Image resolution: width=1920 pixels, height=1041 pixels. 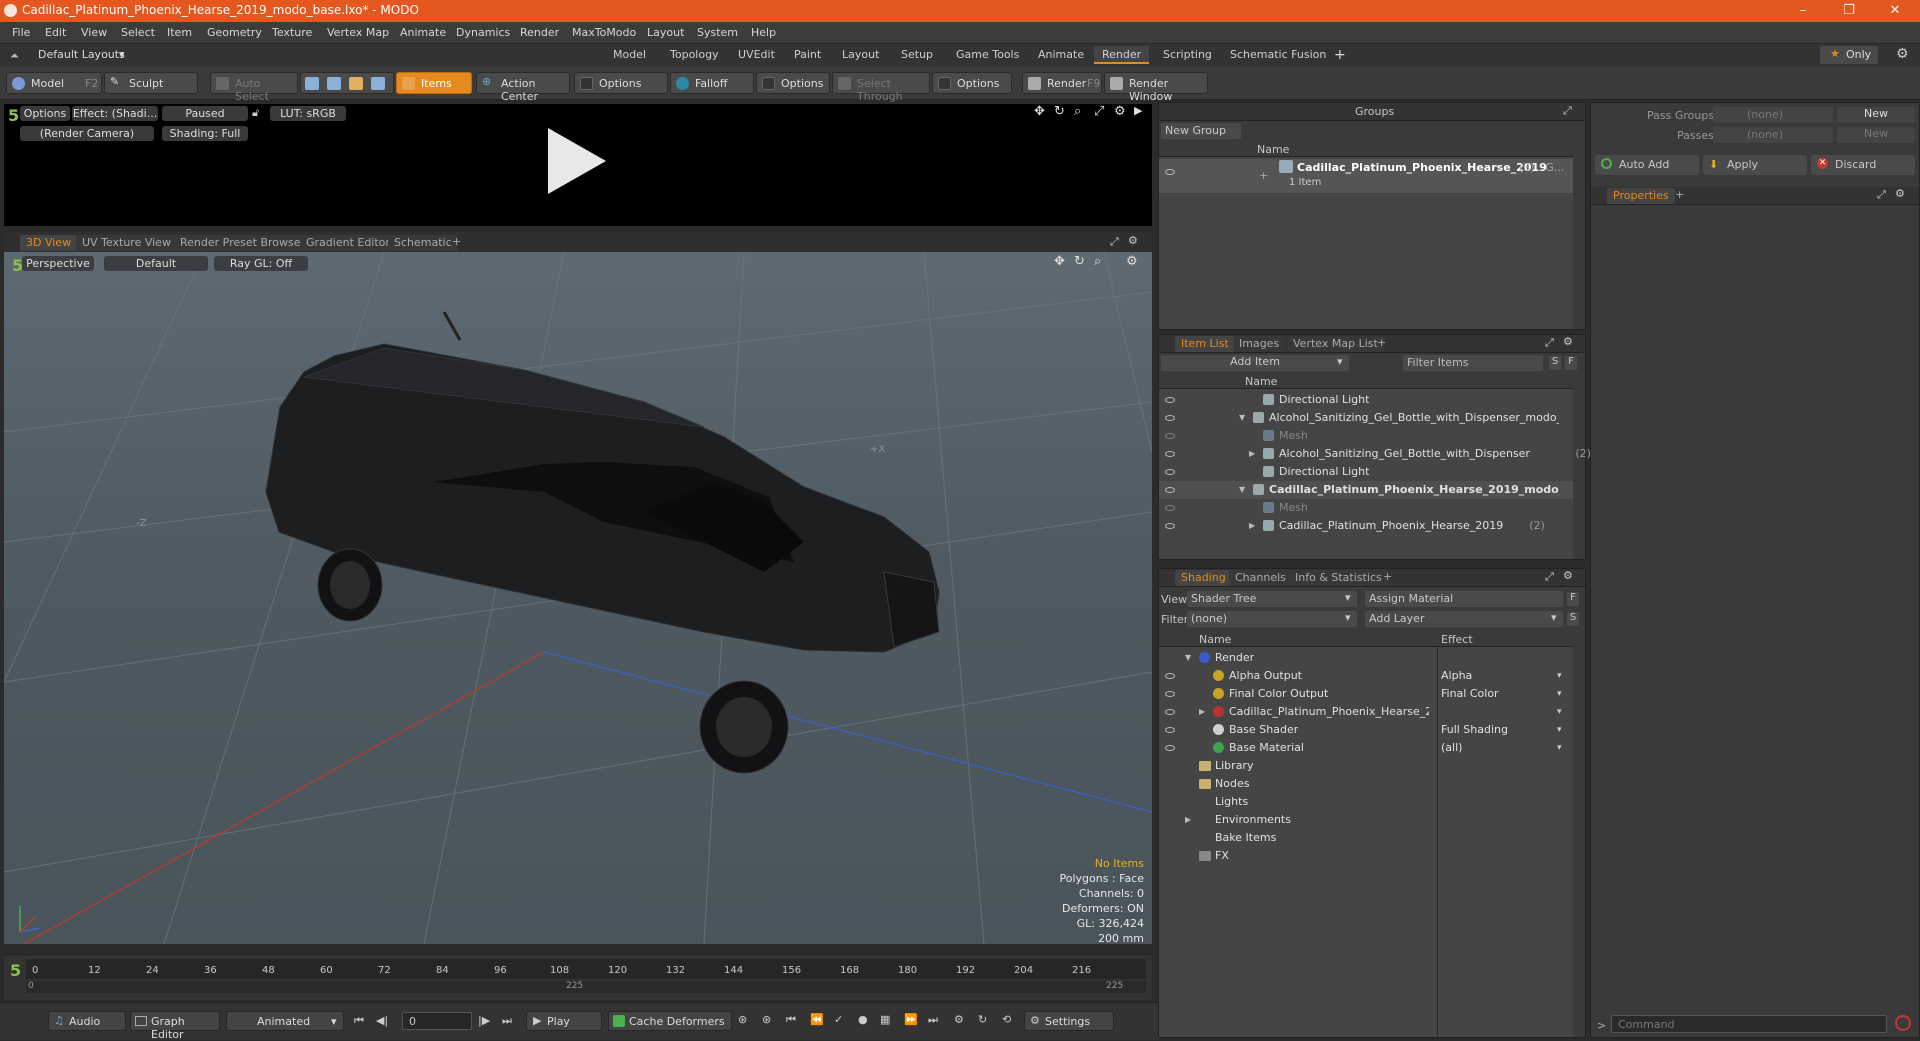 What do you see at coordinates (1773, 115) in the screenshot?
I see `pass-groups-dropdown: (none)` at bounding box center [1773, 115].